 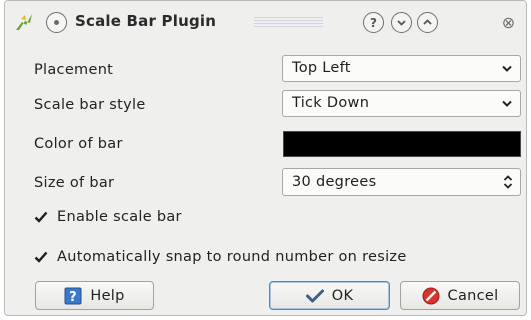 I want to click on maximize-icon, so click(x=427, y=22).